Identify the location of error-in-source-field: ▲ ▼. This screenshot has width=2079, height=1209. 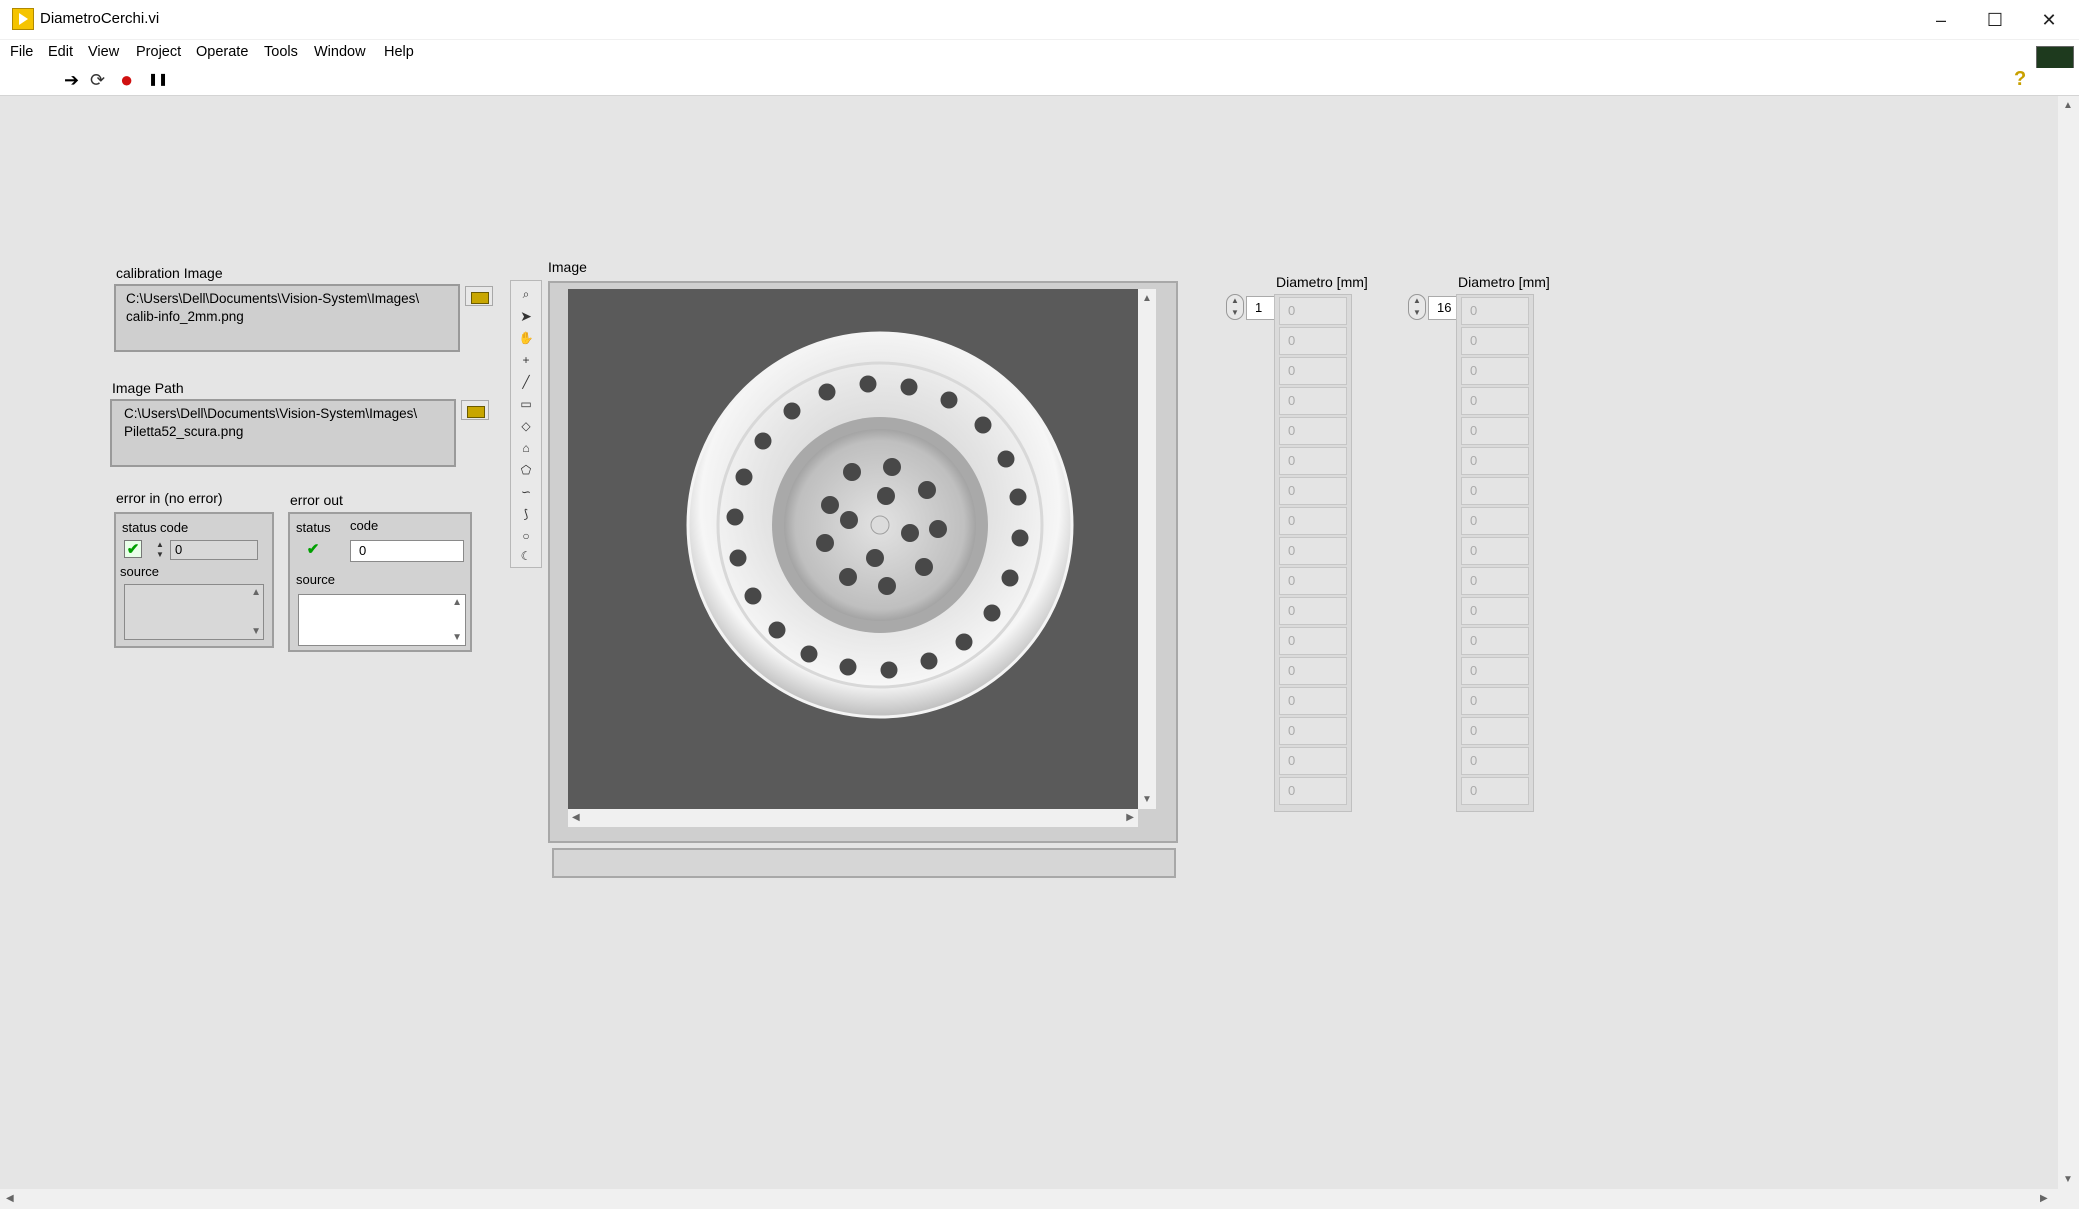
(194, 612).